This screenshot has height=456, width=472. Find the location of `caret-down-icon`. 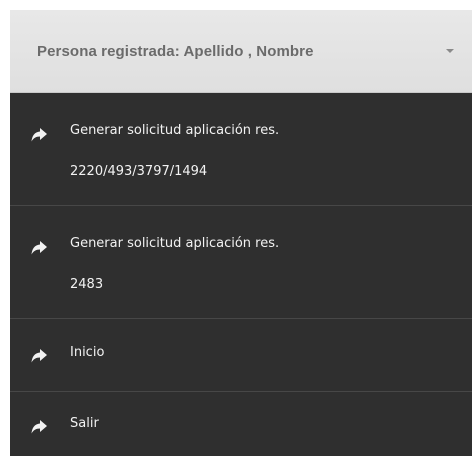

caret-down-icon is located at coordinates (450, 51).